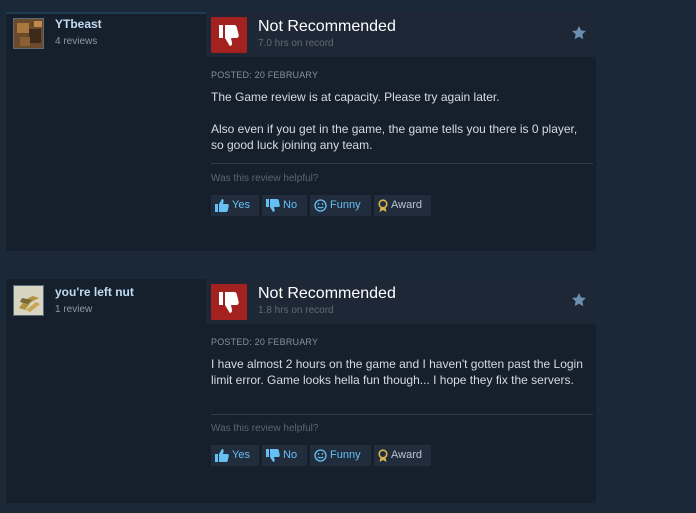  I want to click on review-count: 4 reviews, so click(76, 41).